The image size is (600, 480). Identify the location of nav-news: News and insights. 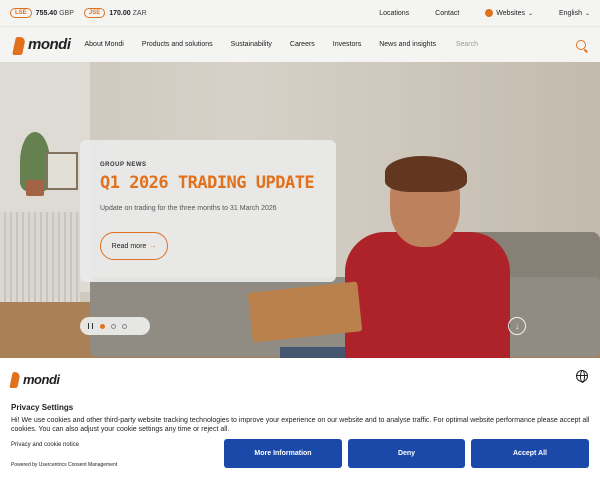
(407, 44).